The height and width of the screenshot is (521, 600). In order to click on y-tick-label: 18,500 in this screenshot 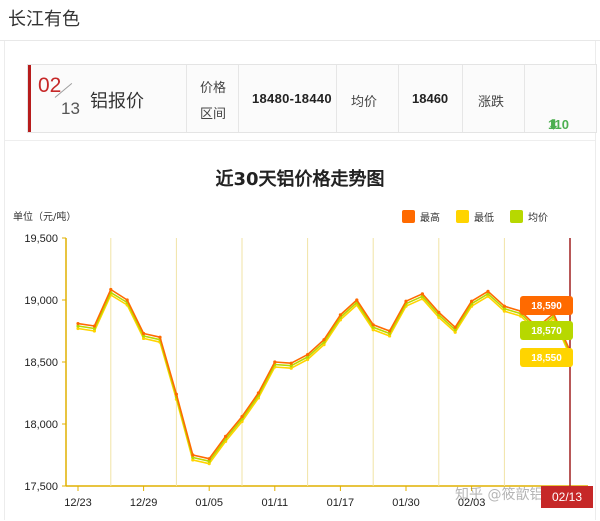, I will do `click(41, 363)`.